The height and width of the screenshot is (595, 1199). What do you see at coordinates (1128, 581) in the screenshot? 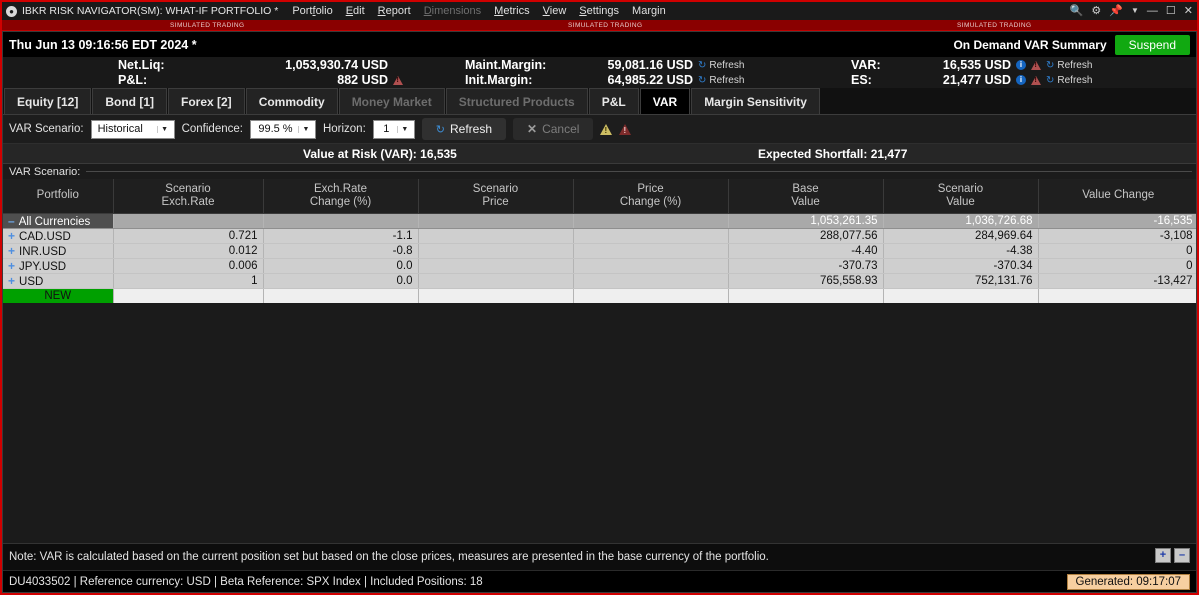
I see `generated-badge: Generated: 09:17:07` at bounding box center [1128, 581].